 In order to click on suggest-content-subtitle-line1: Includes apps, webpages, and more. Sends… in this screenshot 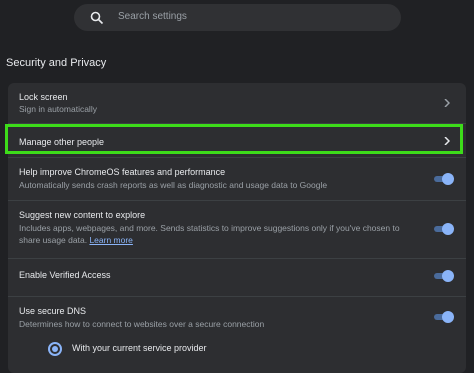, I will do `click(209, 228)`.